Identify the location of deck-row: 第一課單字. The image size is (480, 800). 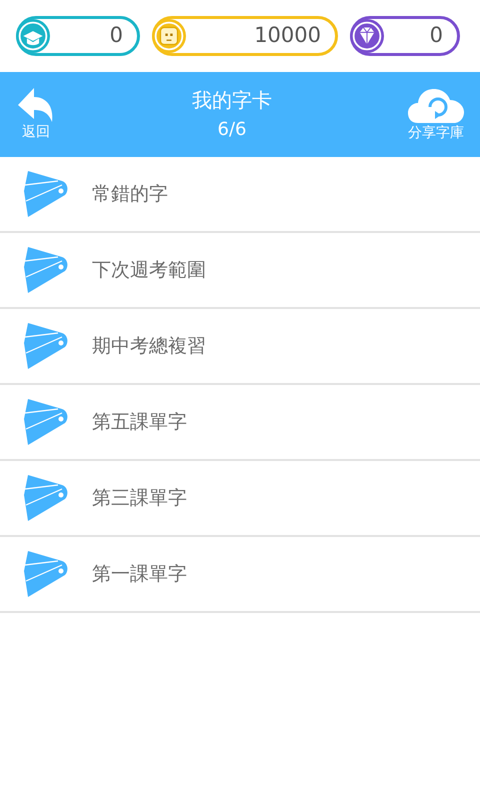
(240, 575).